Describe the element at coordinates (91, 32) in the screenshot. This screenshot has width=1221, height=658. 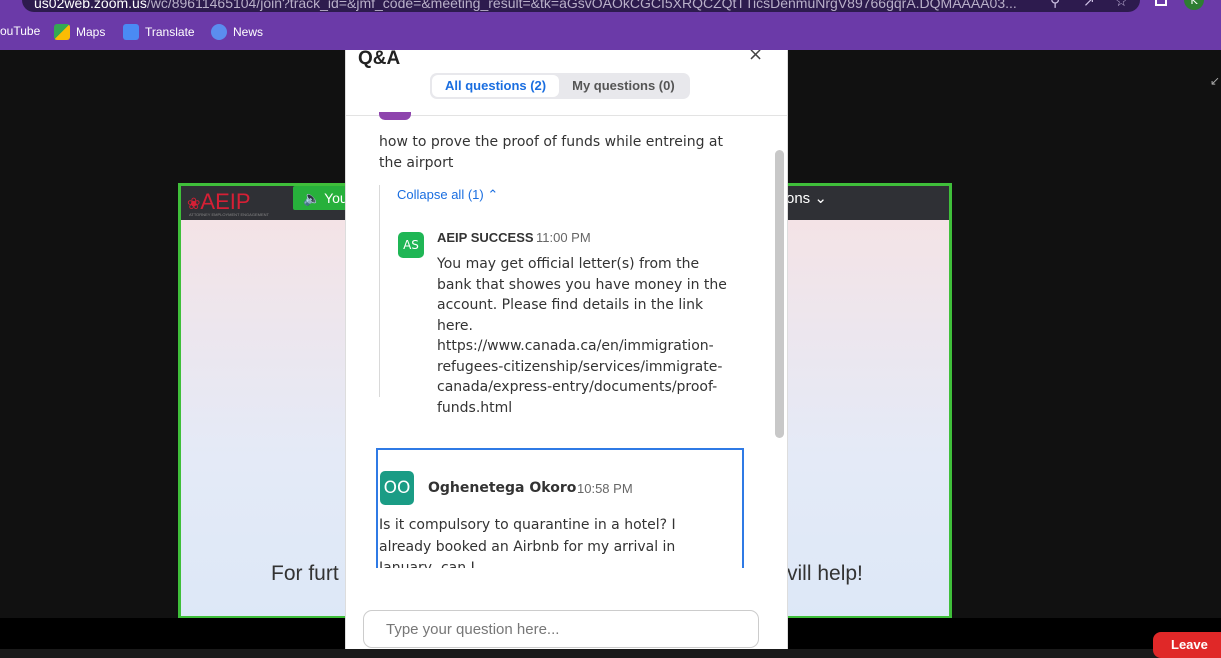
I see `bookmark-label: Maps` at that location.